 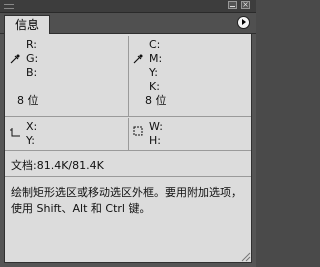 What do you see at coordinates (138, 131) in the screenshot?
I see `selection-size-icon` at bounding box center [138, 131].